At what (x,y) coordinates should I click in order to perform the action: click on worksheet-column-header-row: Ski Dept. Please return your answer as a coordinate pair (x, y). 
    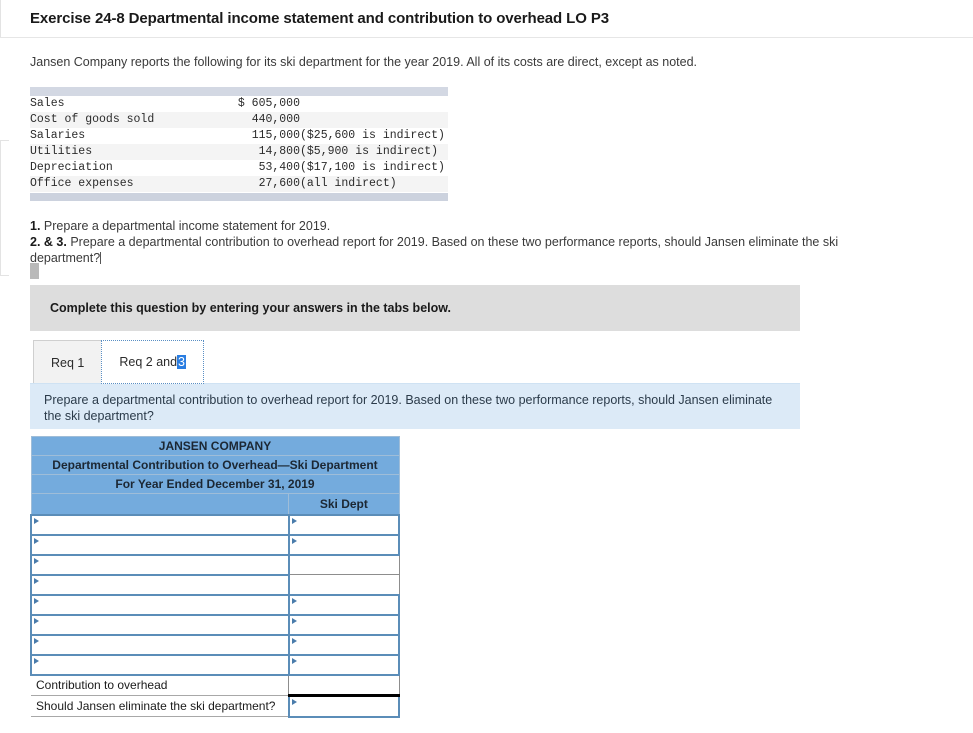
    Looking at the image, I should click on (215, 504).